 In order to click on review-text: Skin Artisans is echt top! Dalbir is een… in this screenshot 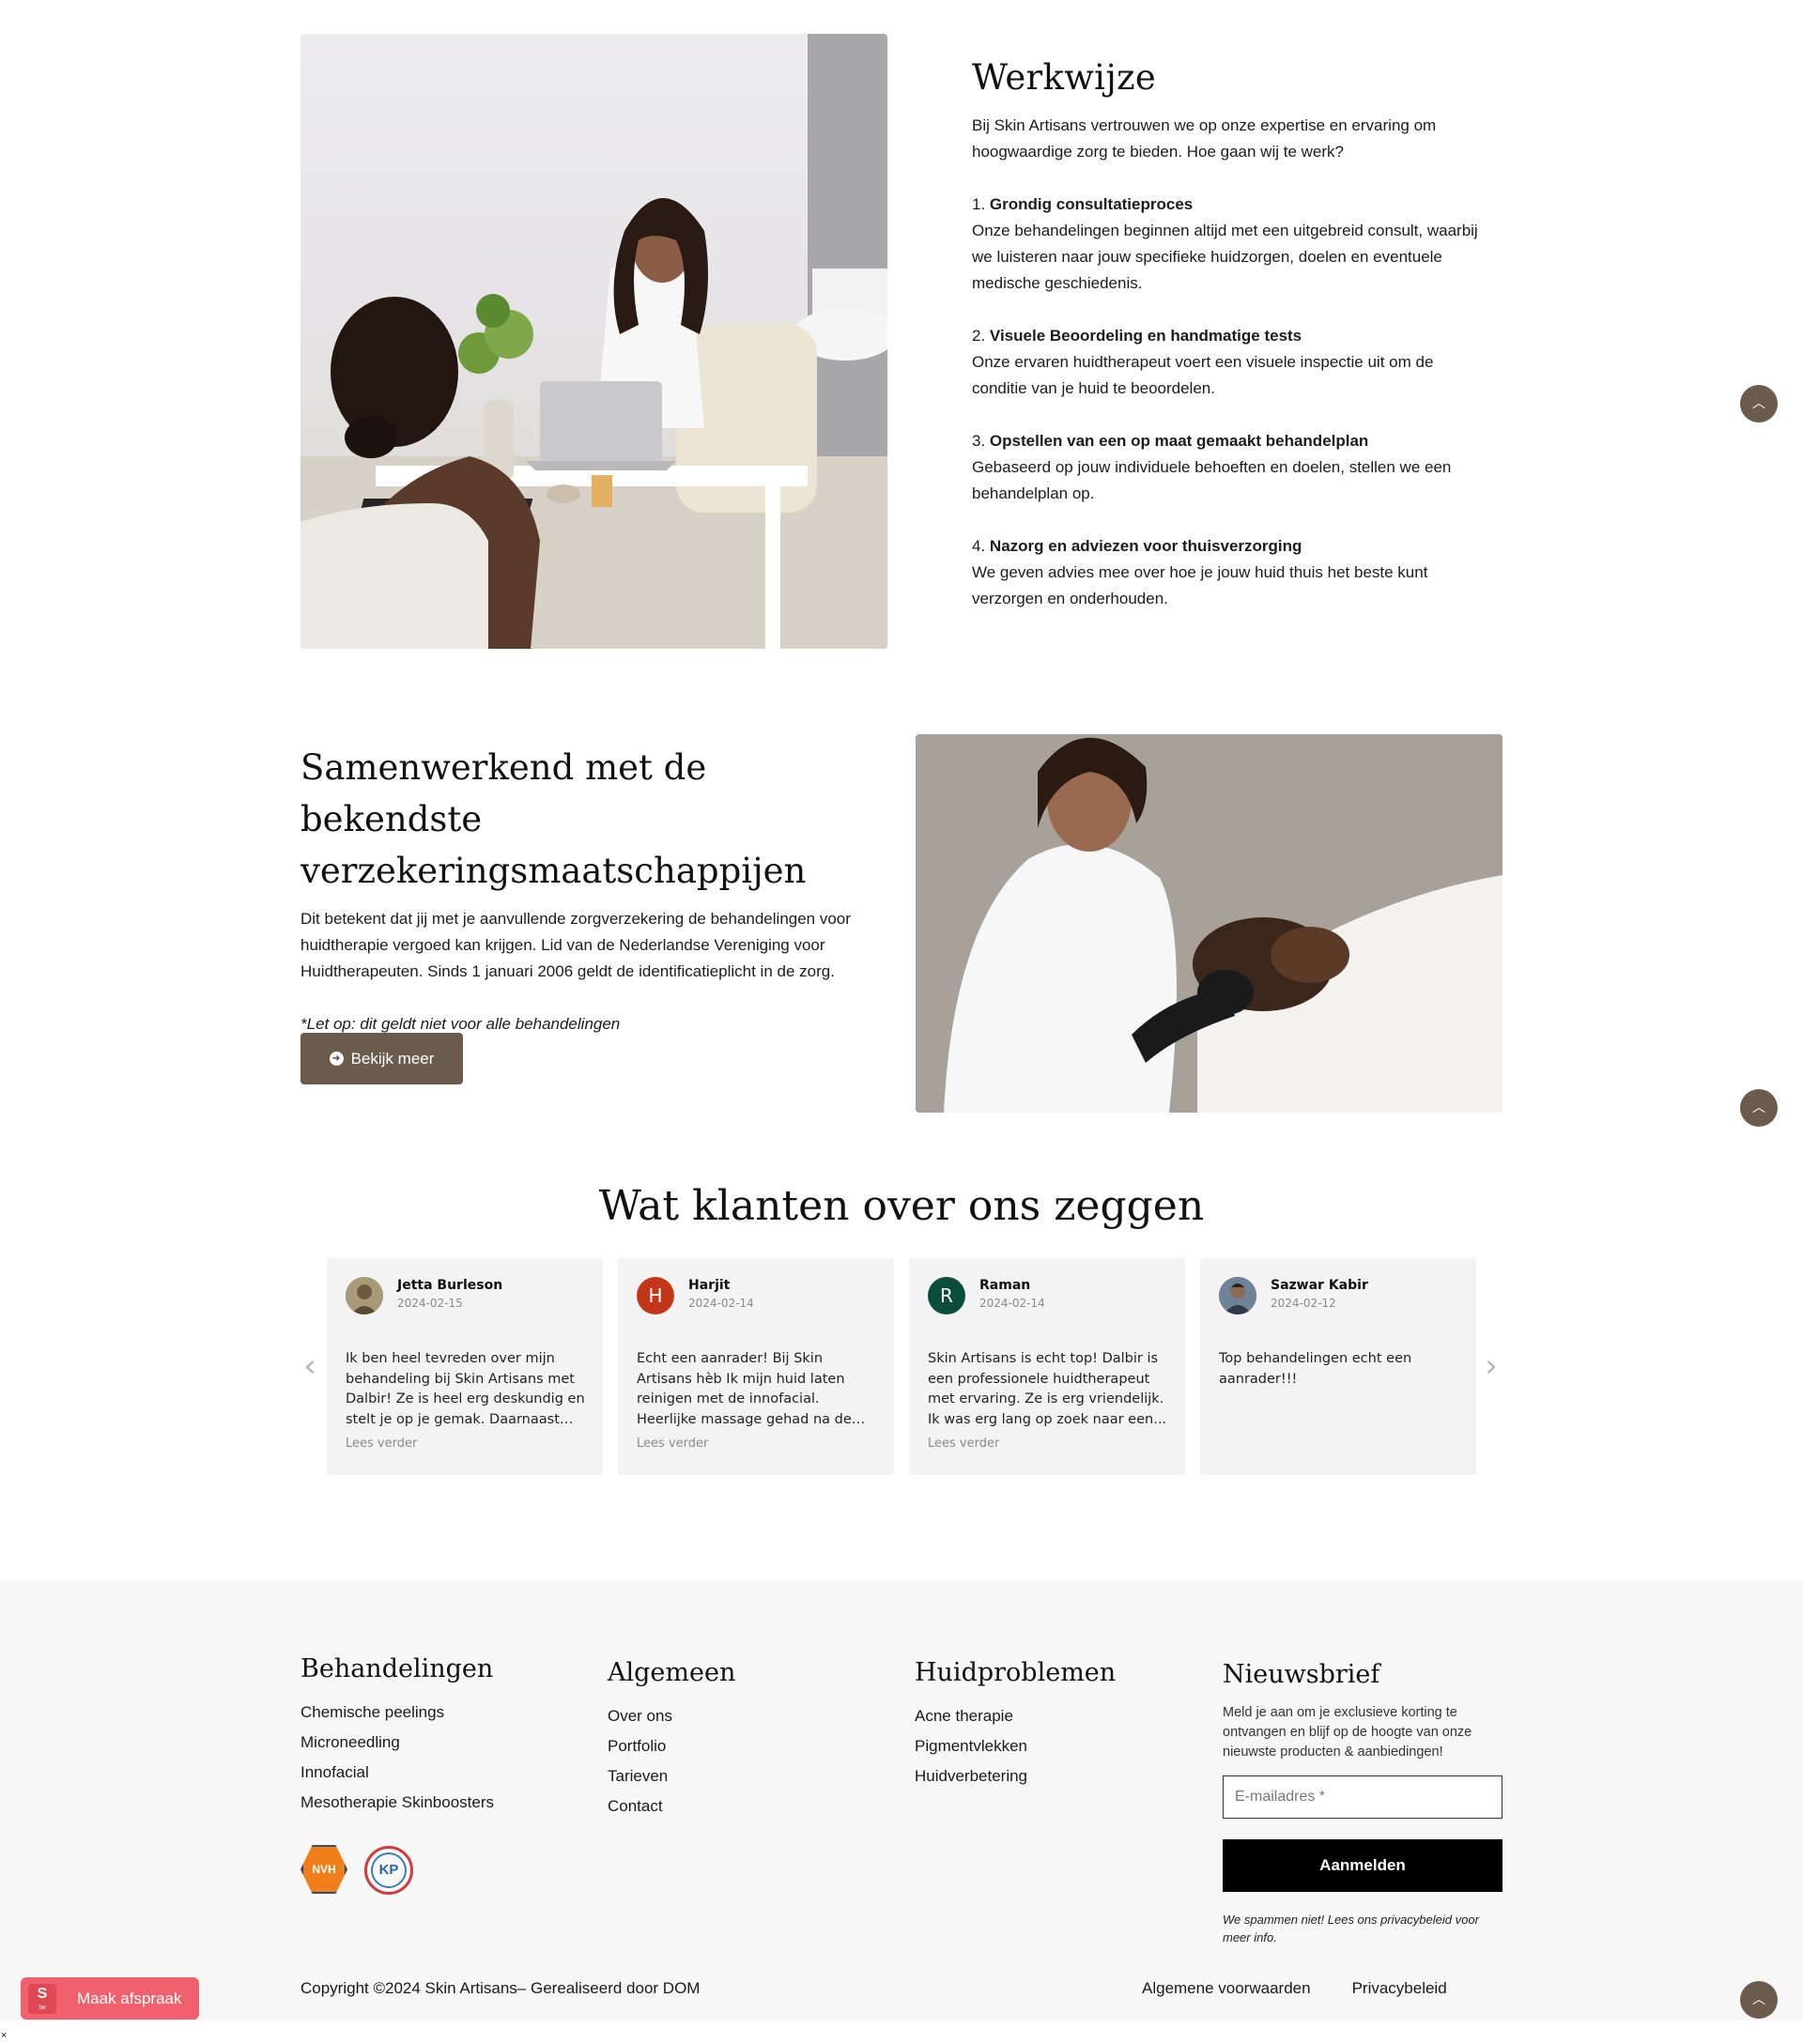, I will do `click(1047, 1389)`.